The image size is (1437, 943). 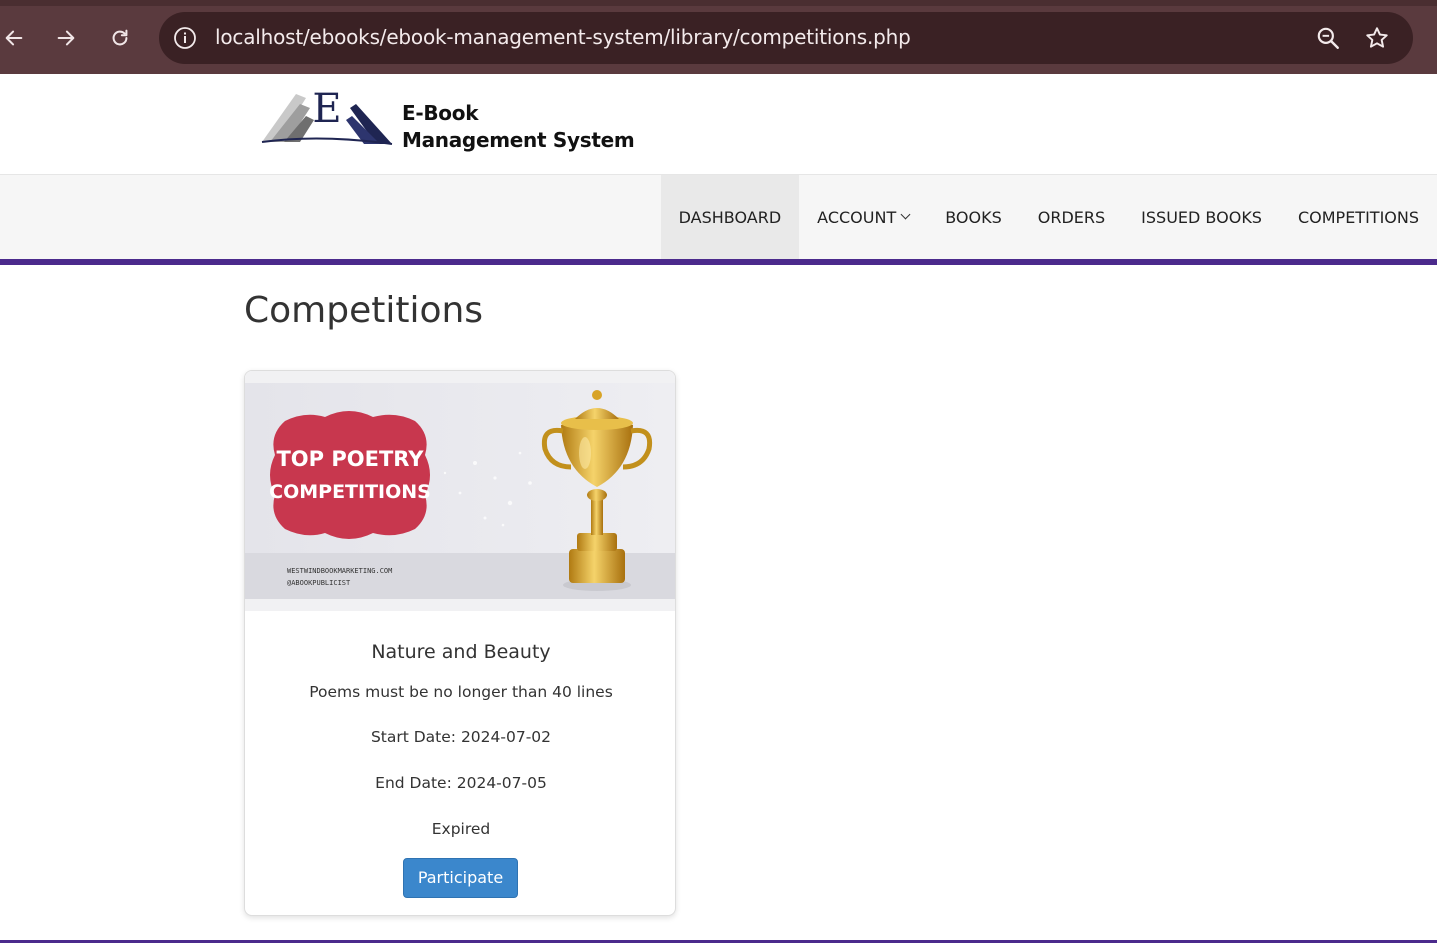 What do you see at coordinates (185, 38) in the screenshot?
I see `site-info-icon` at bounding box center [185, 38].